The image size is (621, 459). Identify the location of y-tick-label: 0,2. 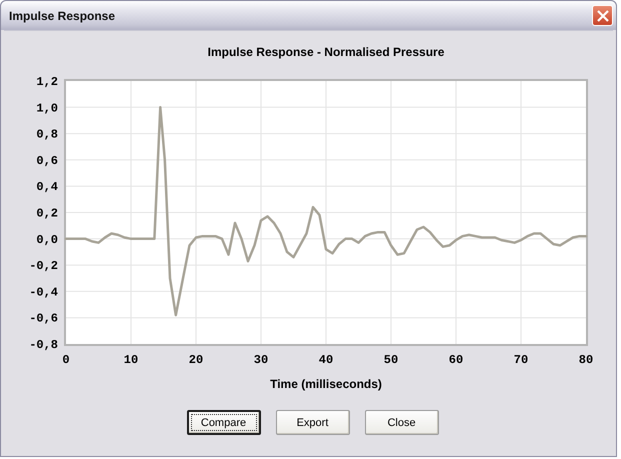
(47, 213).